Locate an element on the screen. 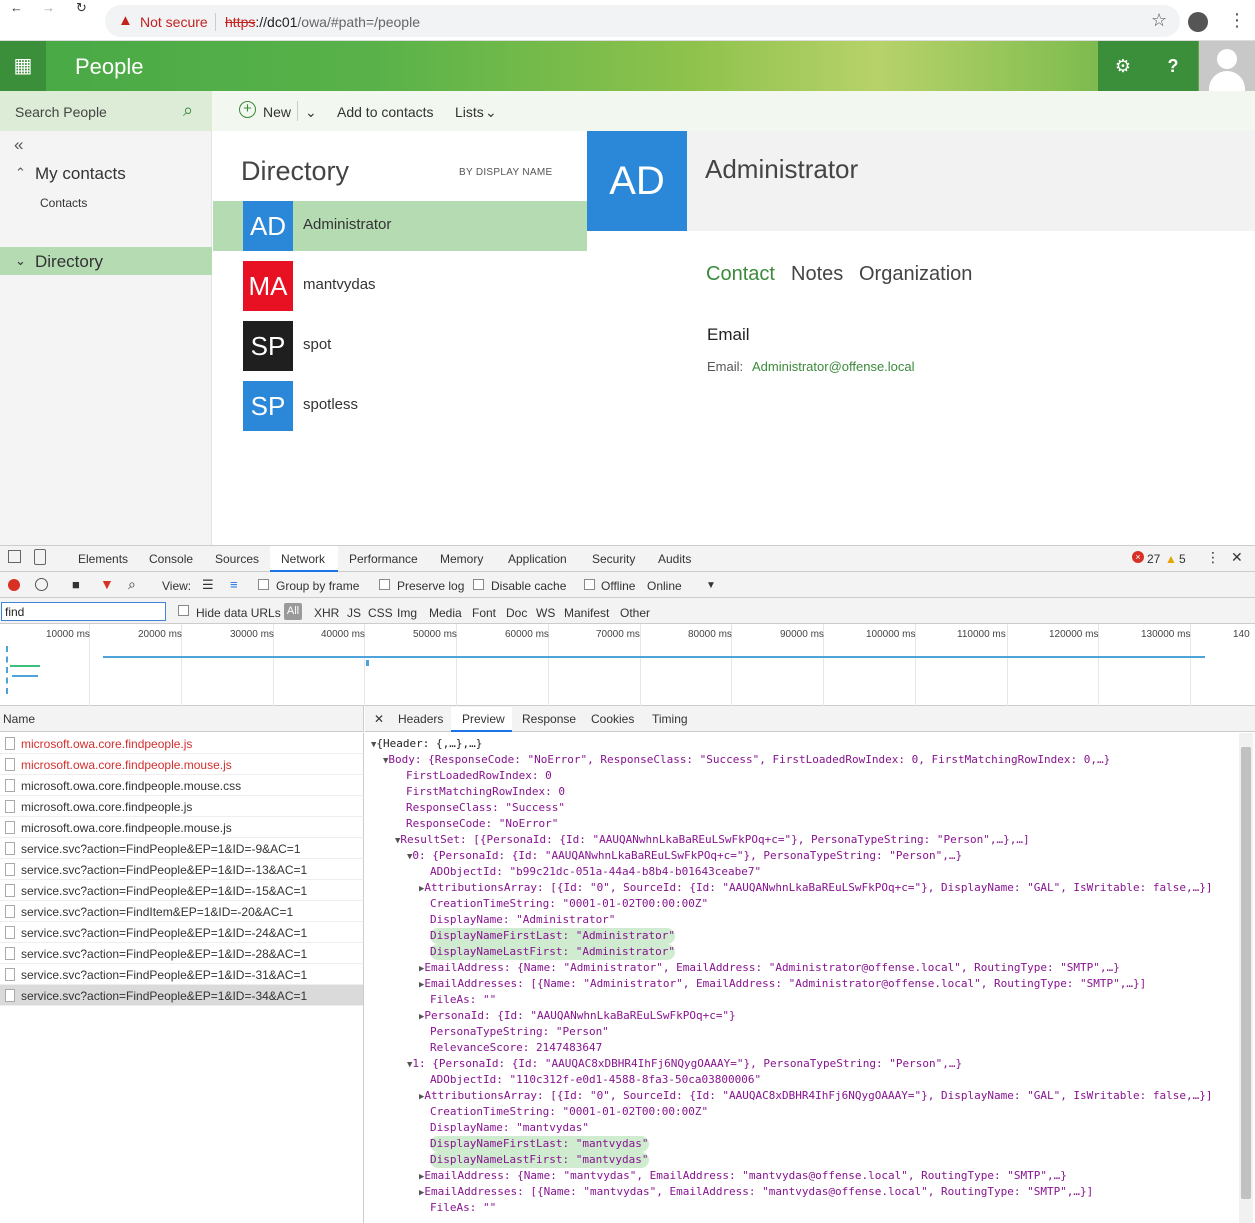 The height and width of the screenshot is (1223, 1255). preview-scrollbar is located at coordinates (1246, 978).